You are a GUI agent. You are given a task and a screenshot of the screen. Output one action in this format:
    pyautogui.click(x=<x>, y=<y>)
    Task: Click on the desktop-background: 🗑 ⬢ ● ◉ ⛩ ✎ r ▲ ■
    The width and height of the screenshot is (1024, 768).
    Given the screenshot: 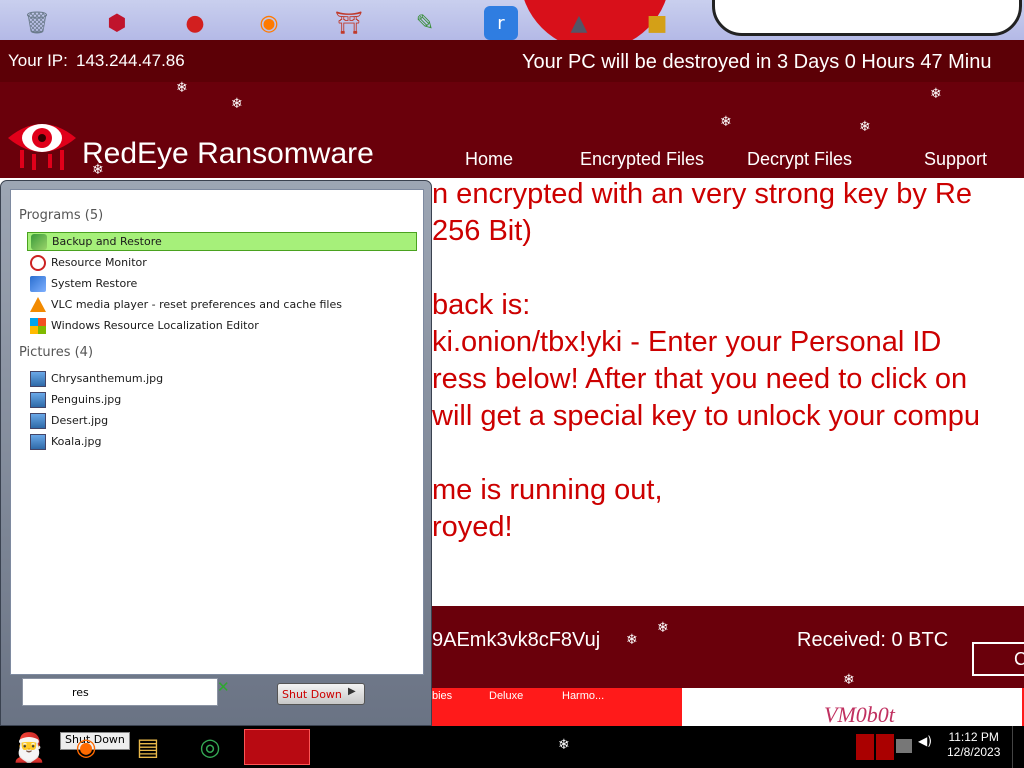 What is the action you would take?
    pyautogui.click(x=512, y=21)
    